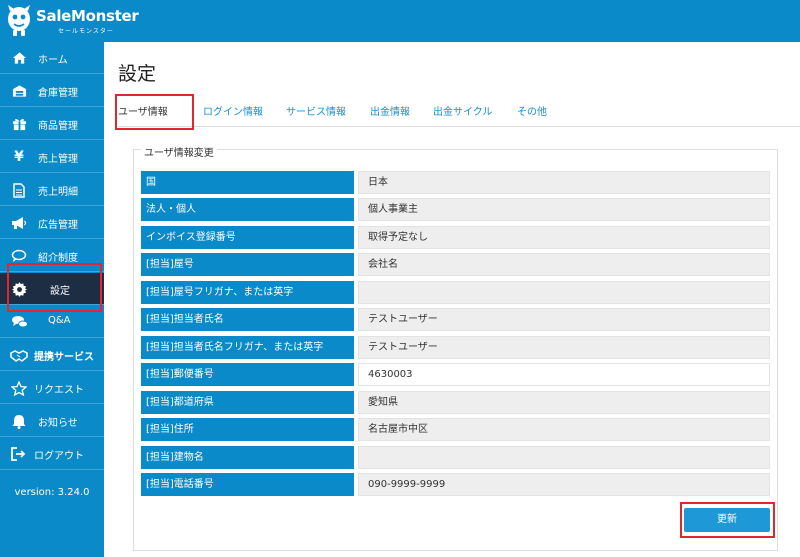  Describe the element at coordinates (247, 209) in the screenshot. I see `field-label: 法人・個人` at that location.